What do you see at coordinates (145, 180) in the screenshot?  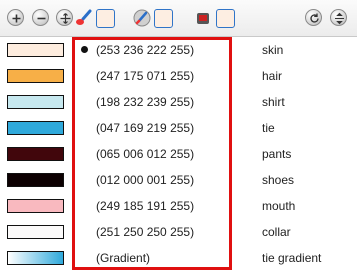 I see `color-value: (012 000 001 255)` at bounding box center [145, 180].